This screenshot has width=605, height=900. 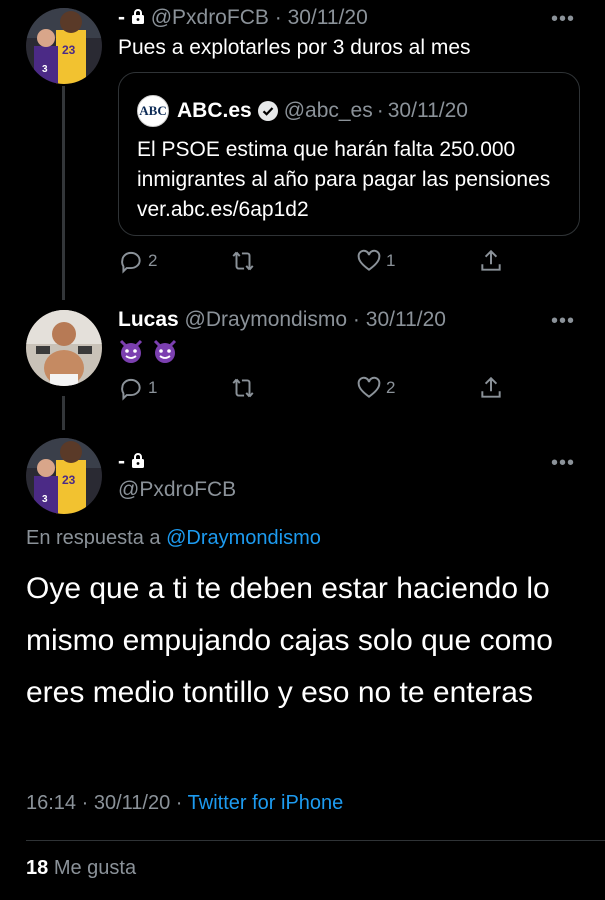 I want to click on tweet-date: 30/11/20, so click(x=132, y=803).